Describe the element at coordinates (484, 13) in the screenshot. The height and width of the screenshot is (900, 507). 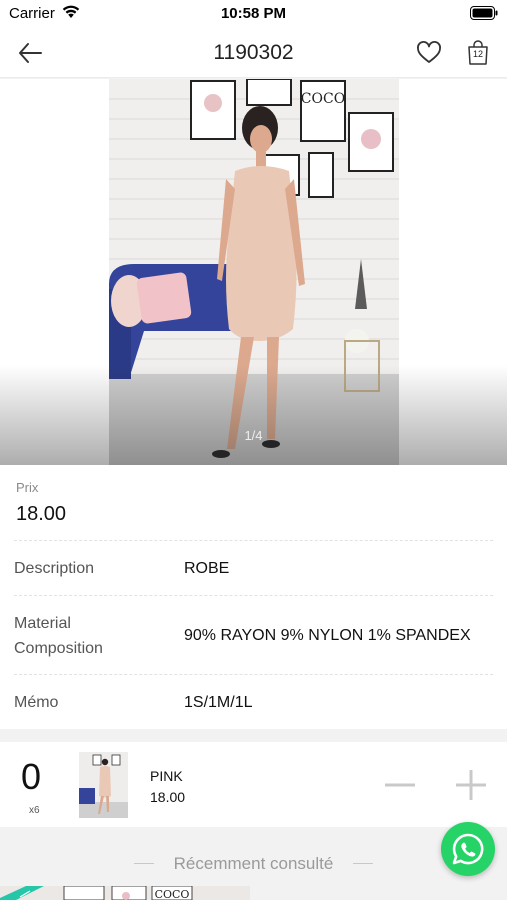
I see `battery-icon` at that location.